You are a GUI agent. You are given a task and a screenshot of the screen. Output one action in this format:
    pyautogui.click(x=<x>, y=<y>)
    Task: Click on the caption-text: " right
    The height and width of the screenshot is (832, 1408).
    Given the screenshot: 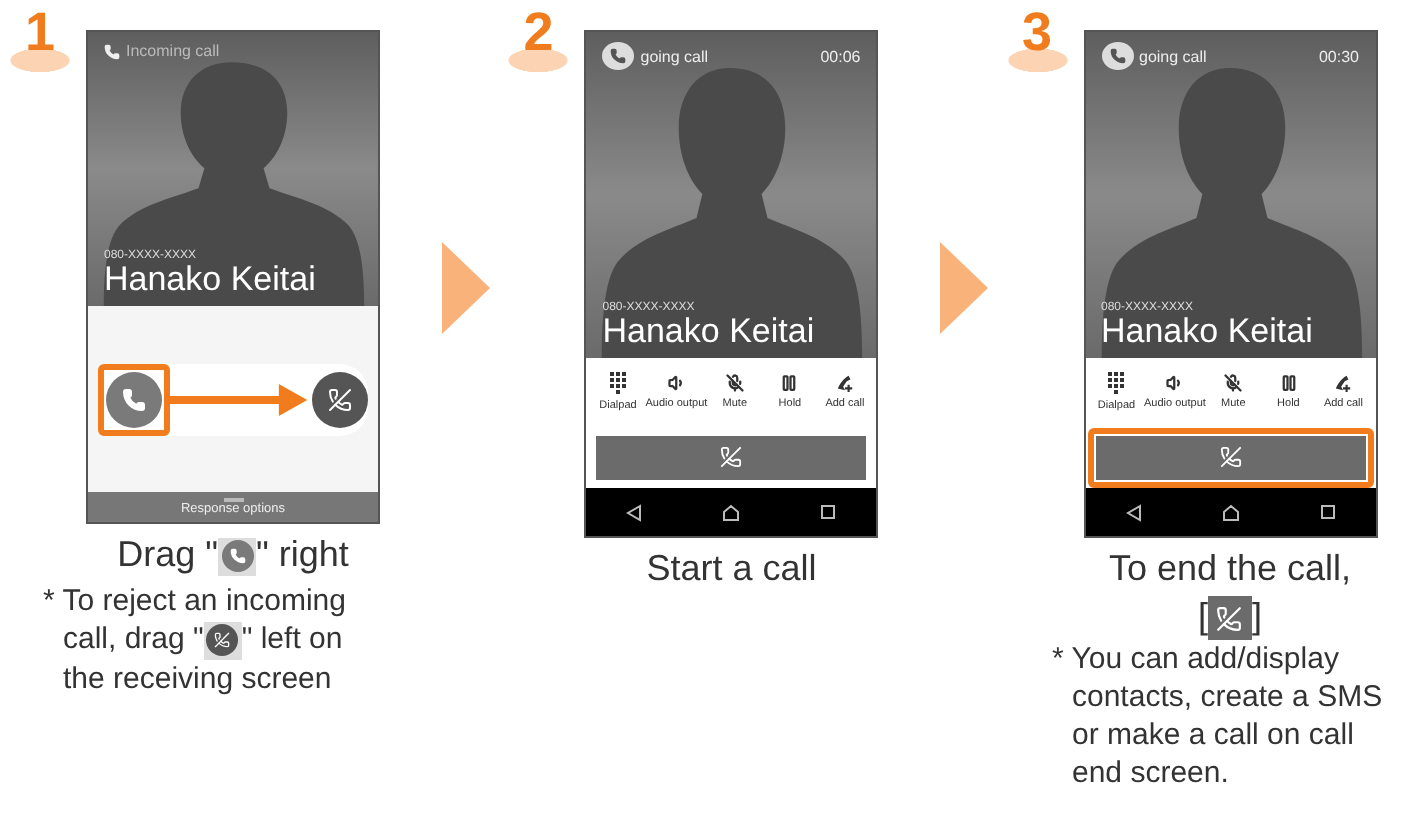 What is the action you would take?
    pyautogui.click(x=302, y=554)
    